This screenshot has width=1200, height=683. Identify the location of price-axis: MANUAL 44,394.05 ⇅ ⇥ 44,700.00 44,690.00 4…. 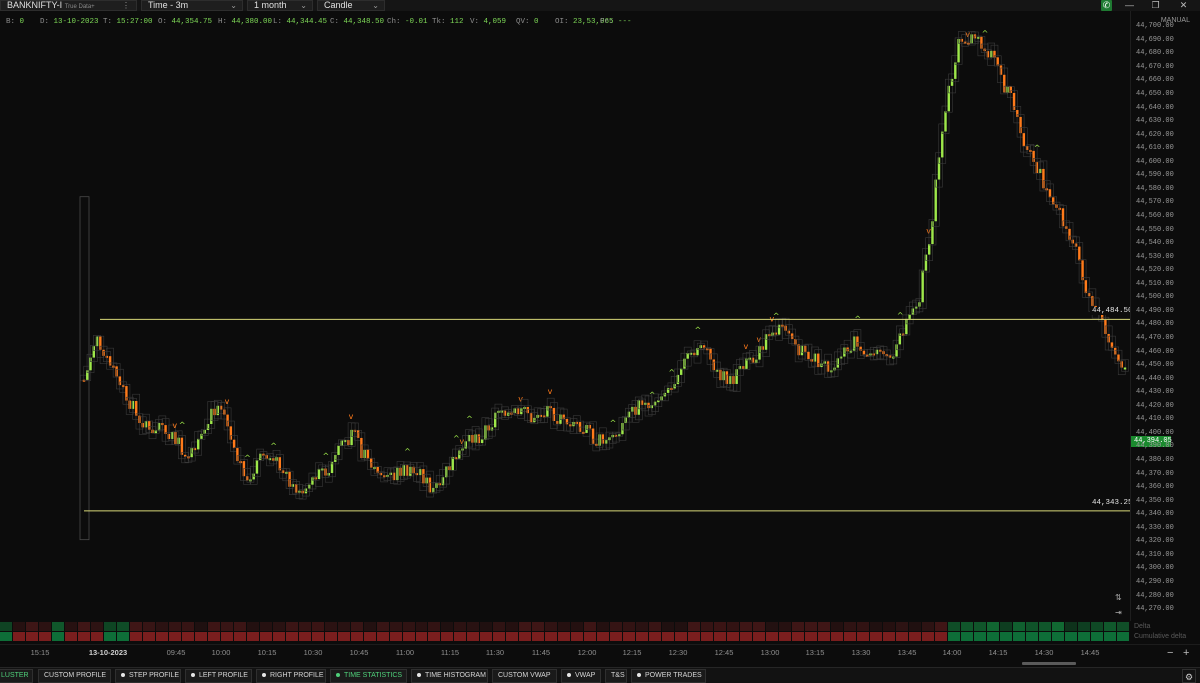
(1157, 316).